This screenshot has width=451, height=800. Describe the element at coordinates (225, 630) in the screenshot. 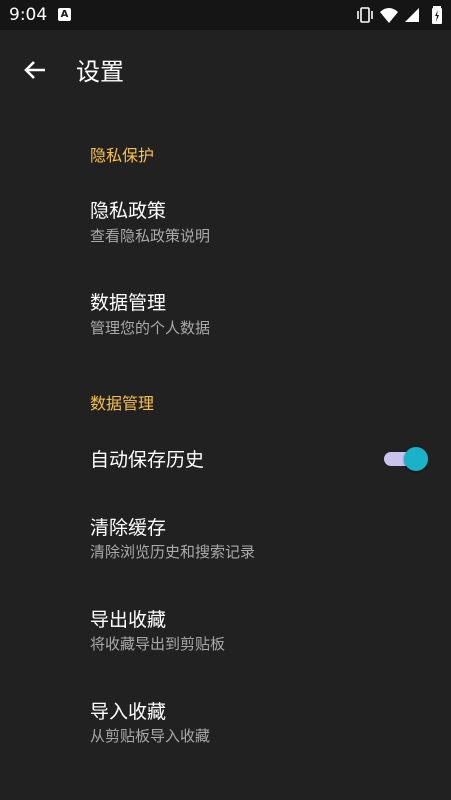

I see `export-favorites-item: 导出收藏 将收藏导出到剪贴板` at that location.